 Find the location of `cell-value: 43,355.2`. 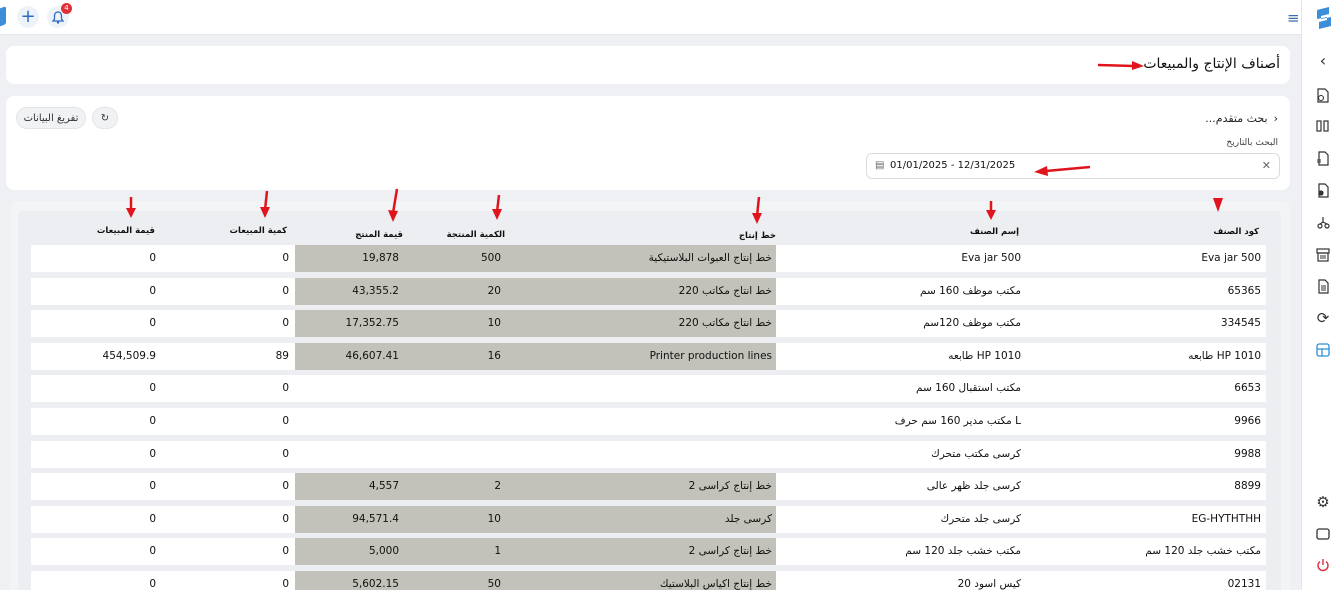

cell-value: 43,355.2 is located at coordinates (375, 291).